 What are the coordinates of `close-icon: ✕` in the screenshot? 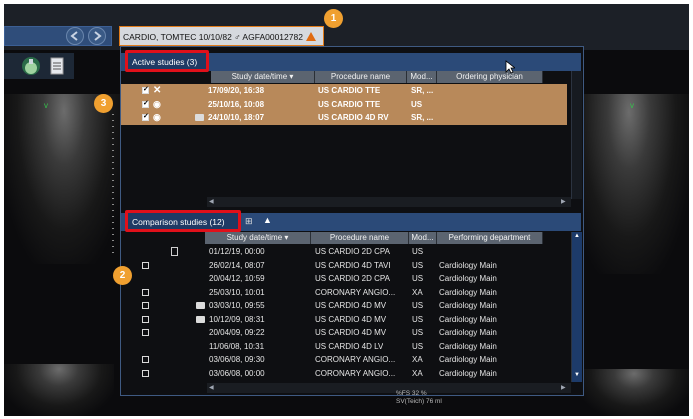 It's located at (157, 91).